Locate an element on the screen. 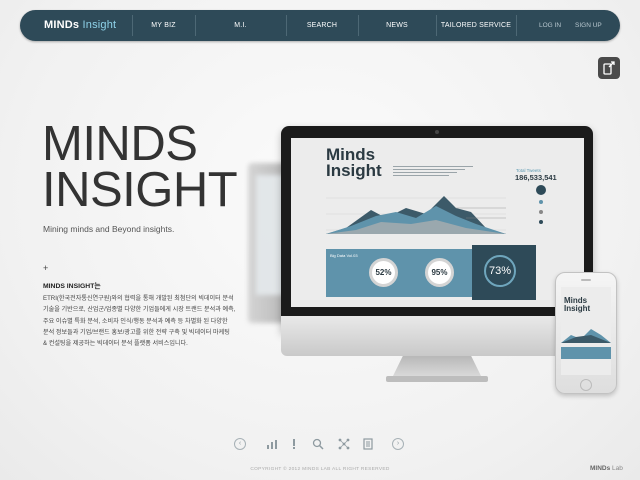  hero-title-line2: INSIGHT is located at coordinates (140, 190).